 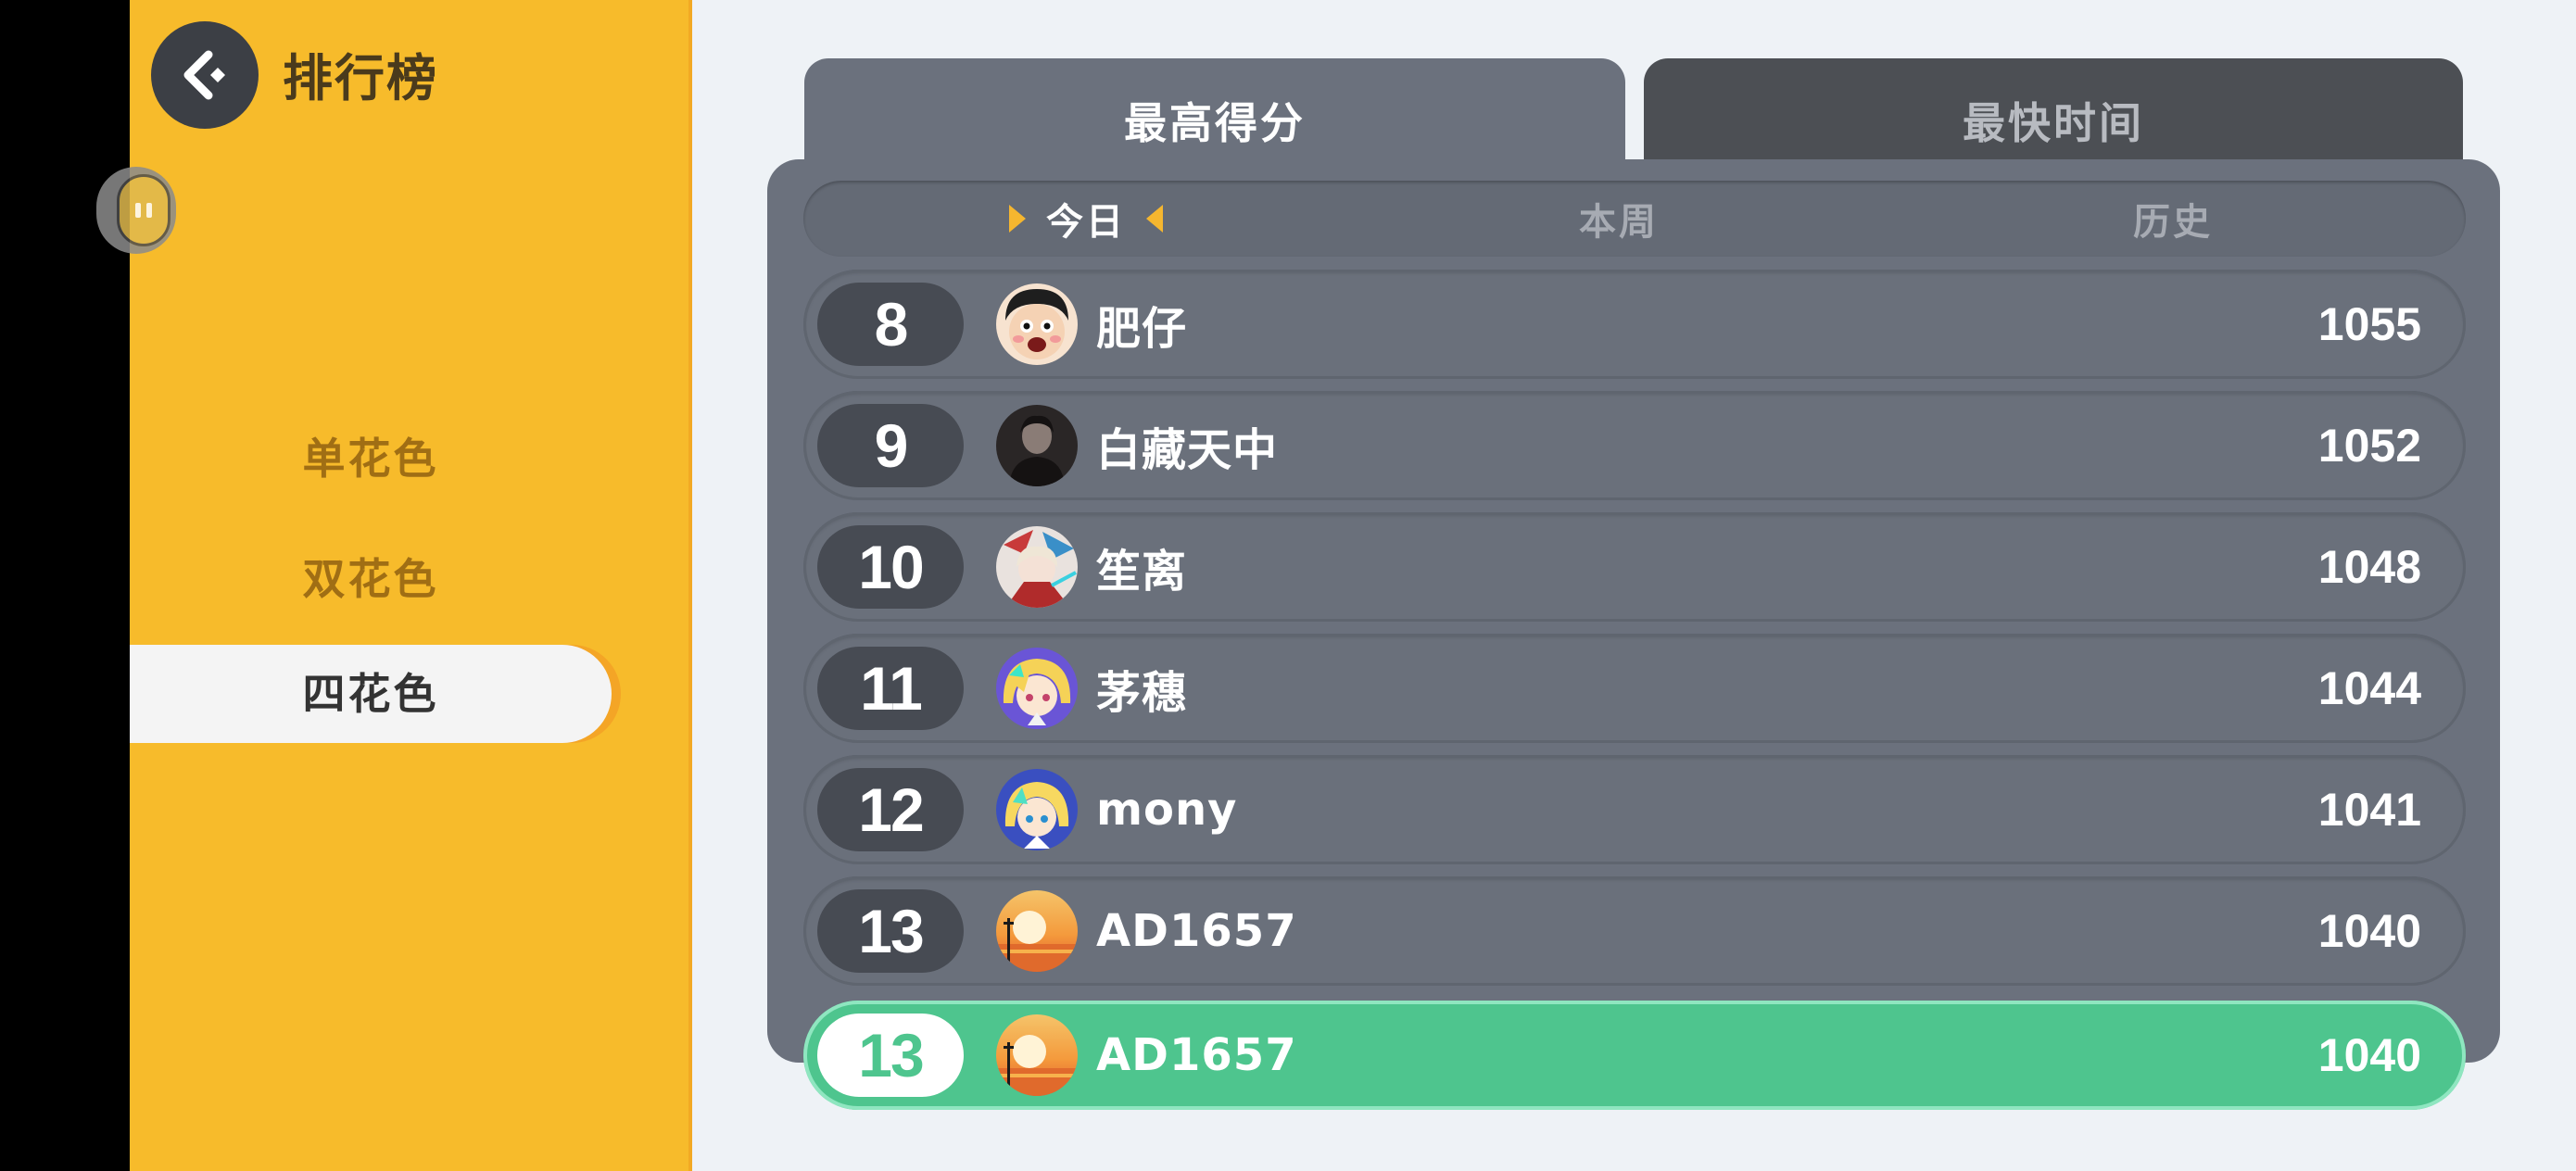 I want to click on rank-badge: 9, so click(x=890, y=446).